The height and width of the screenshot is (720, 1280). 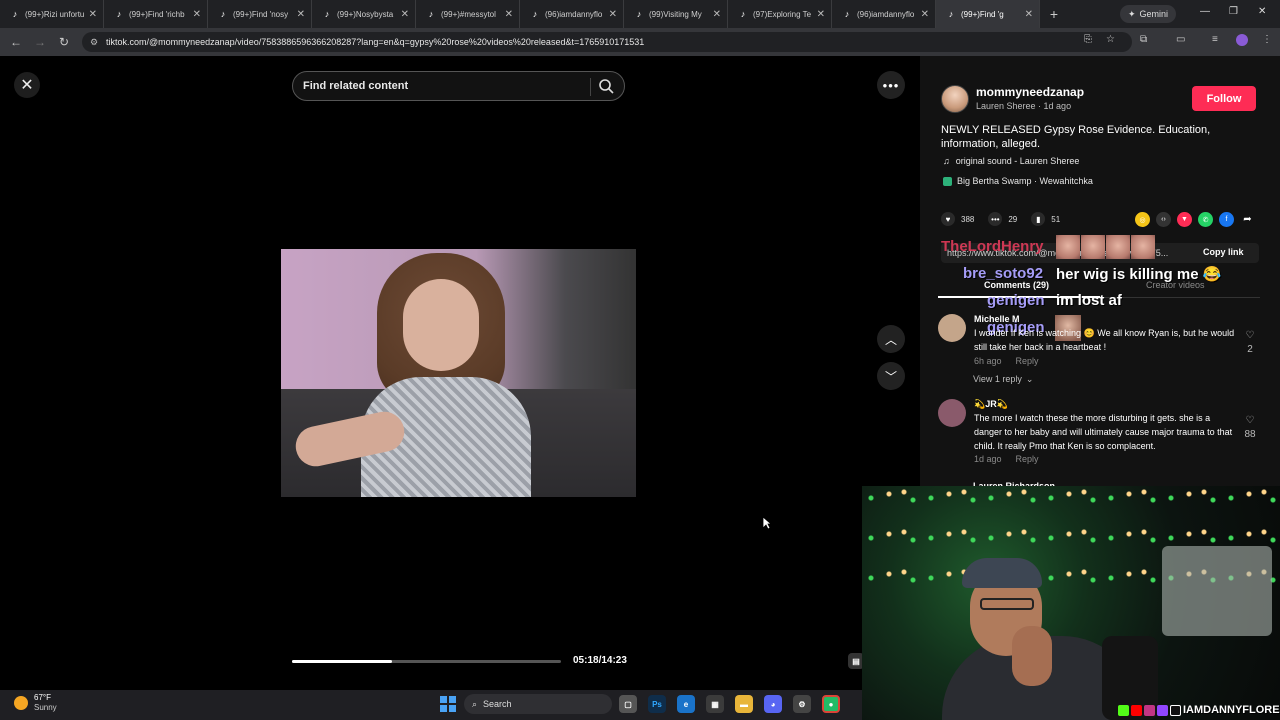 I want to click on search-icon, so click(x=606, y=86).